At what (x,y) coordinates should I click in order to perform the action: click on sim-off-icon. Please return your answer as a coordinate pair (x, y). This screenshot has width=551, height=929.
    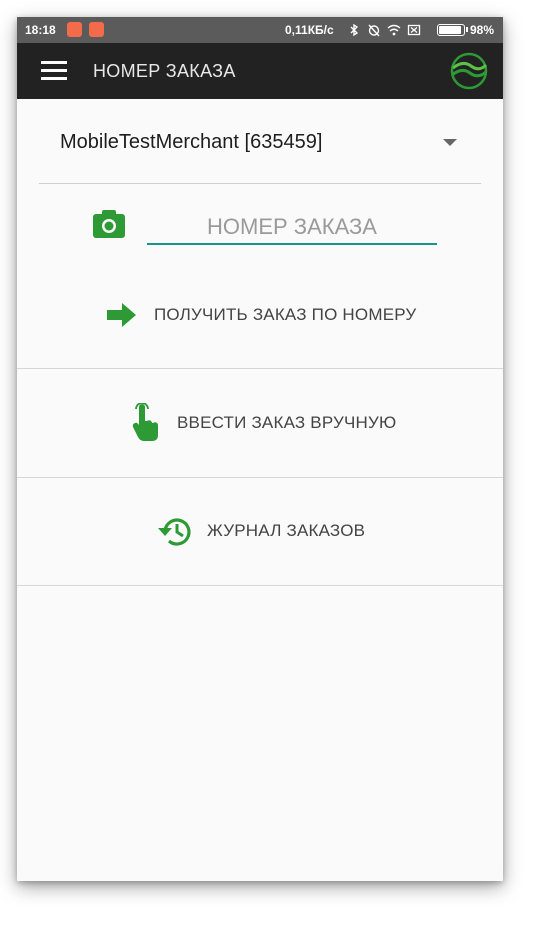
    Looking at the image, I should click on (414, 30).